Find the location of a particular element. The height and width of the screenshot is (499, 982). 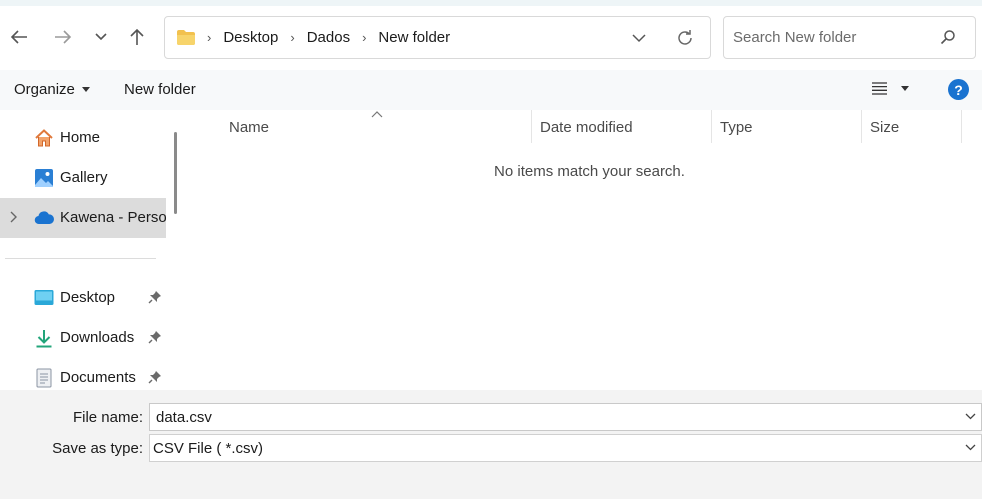

view-options-button is located at coordinates (890, 88).